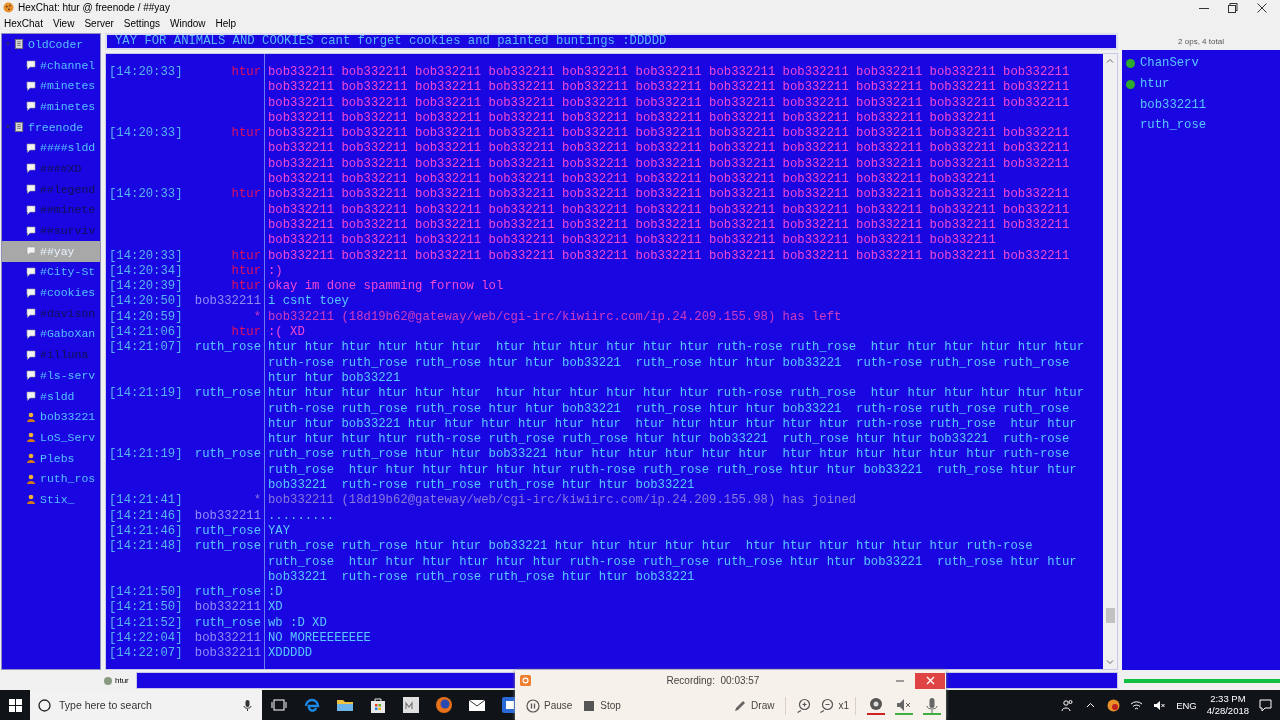 The height and width of the screenshot is (720, 1280). I want to click on timestamp: [14:20:34], so click(146, 271).